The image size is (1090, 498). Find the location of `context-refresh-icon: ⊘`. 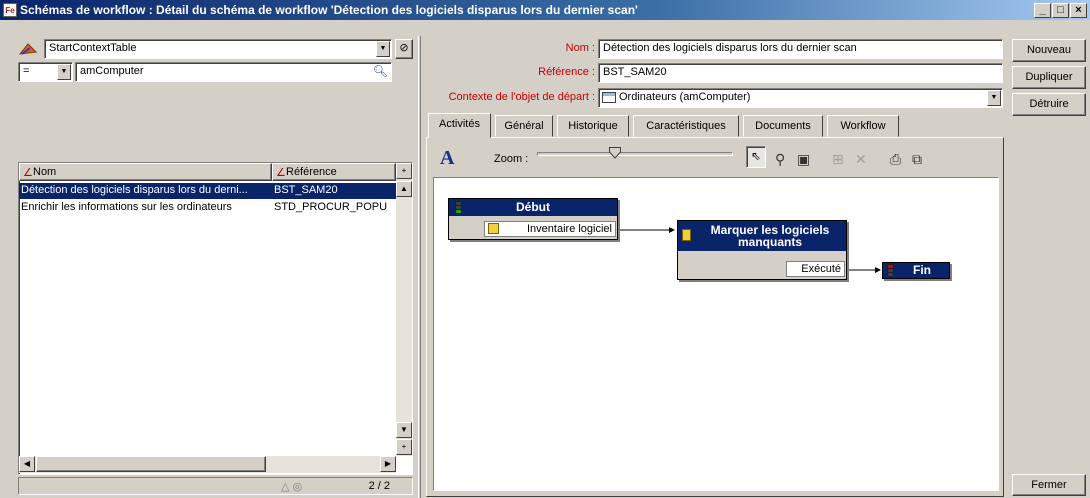

context-refresh-icon: ⊘ is located at coordinates (404, 48).